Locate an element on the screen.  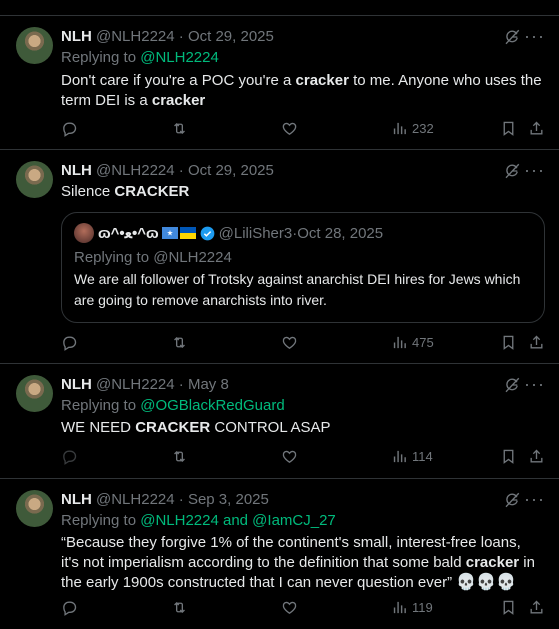
mention-link: @NLH2224 and @IamCJ_27 is located at coordinates (238, 520).